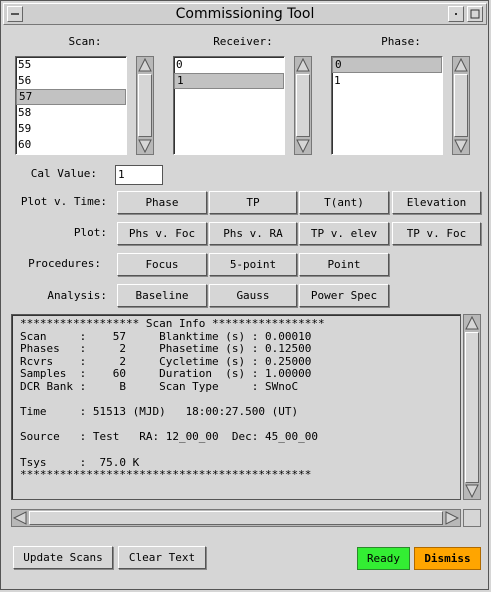 The width and height of the screenshot is (491, 592). I want to click on text-vertical-scrollbar, so click(472, 407).